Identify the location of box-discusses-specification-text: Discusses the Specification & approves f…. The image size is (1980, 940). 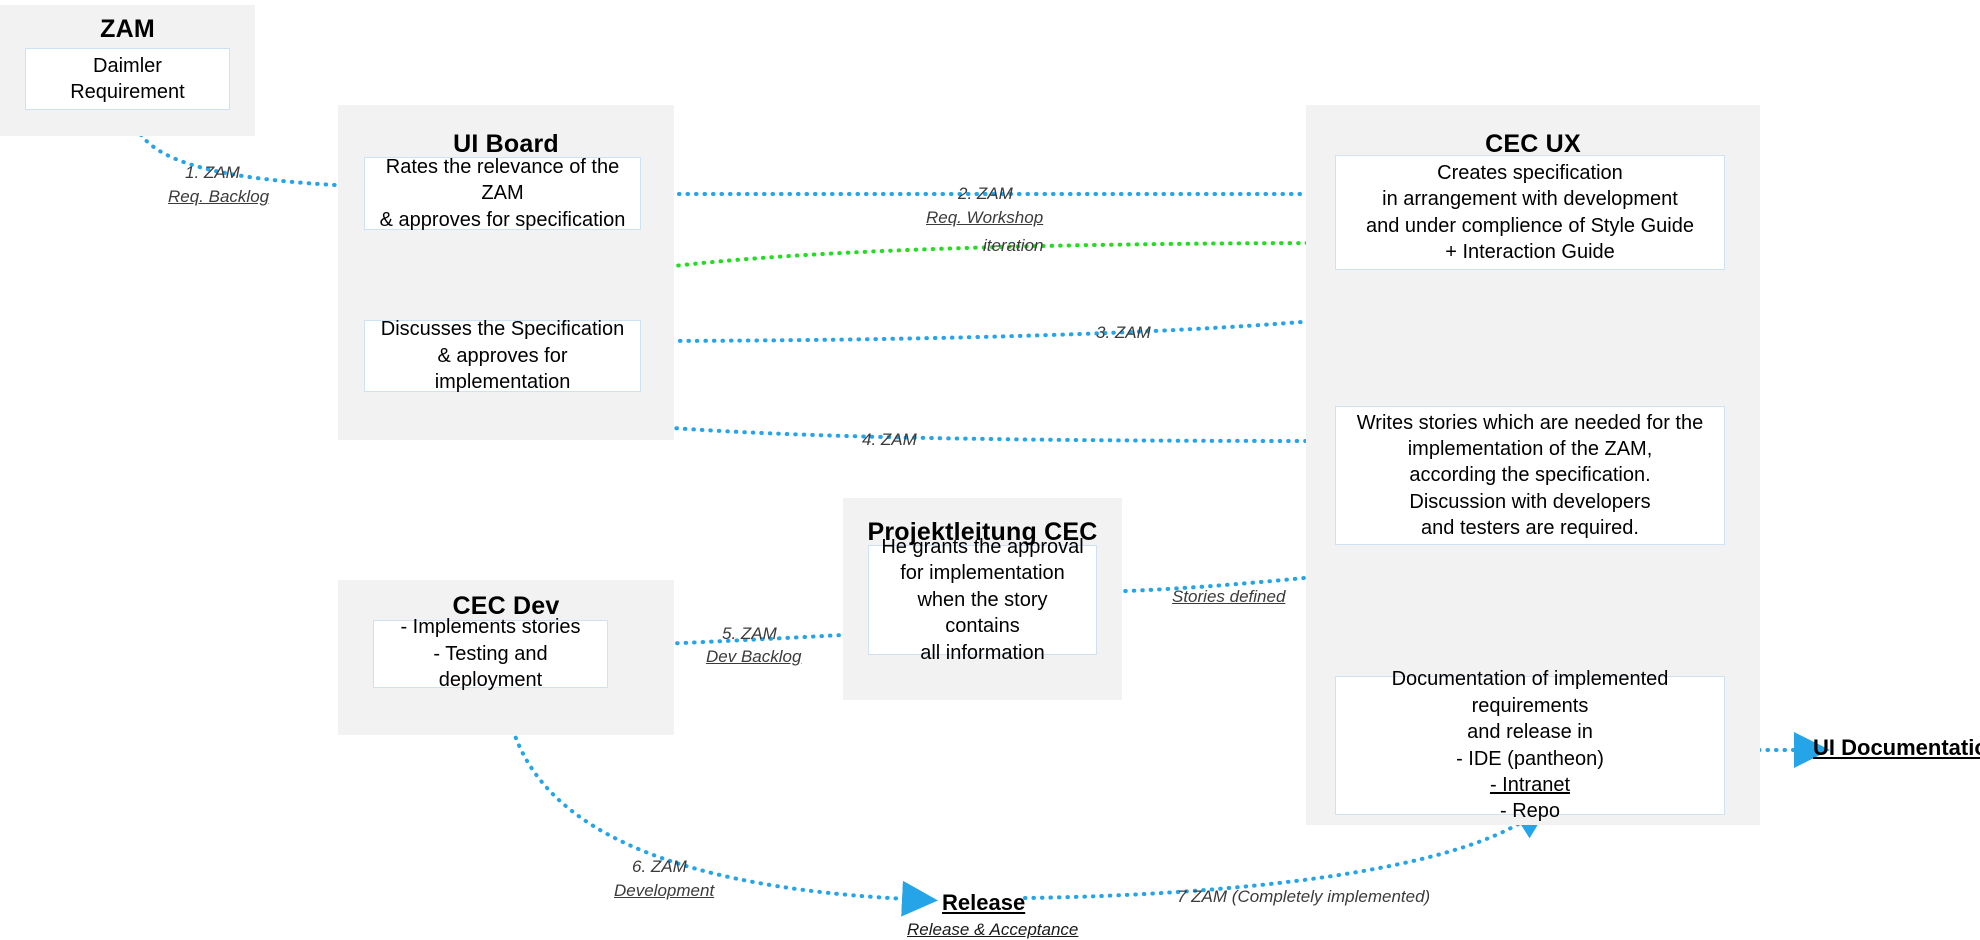
(502, 356).